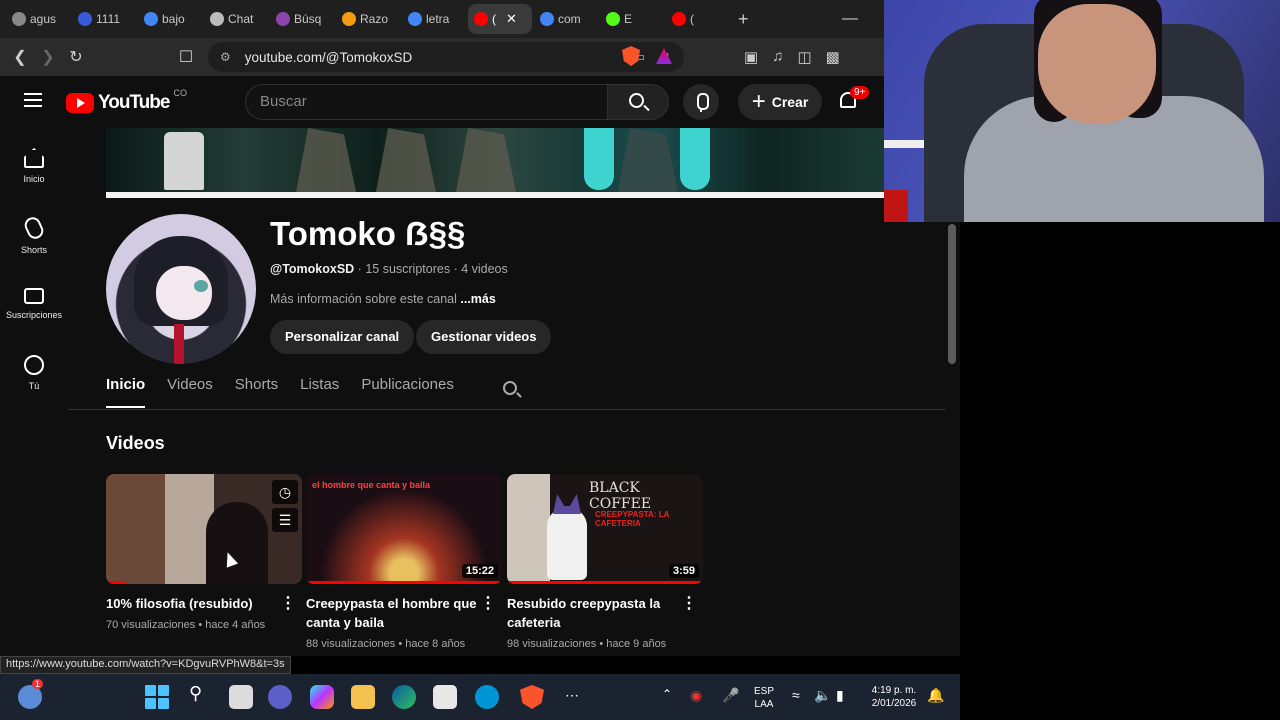  What do you see at coordinates (186, 57) in the screenshot?
I see `bookmark-icon: ☐` at bounding box center [186, 57].